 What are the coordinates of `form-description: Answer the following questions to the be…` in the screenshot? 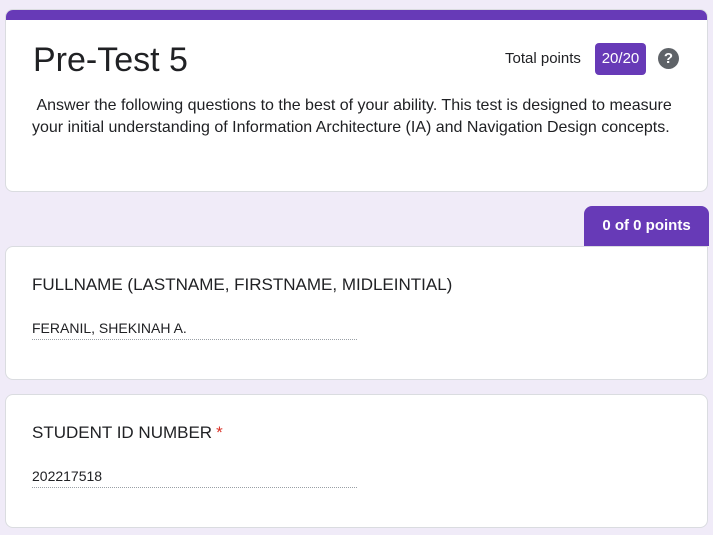 It's located at (354, 116).